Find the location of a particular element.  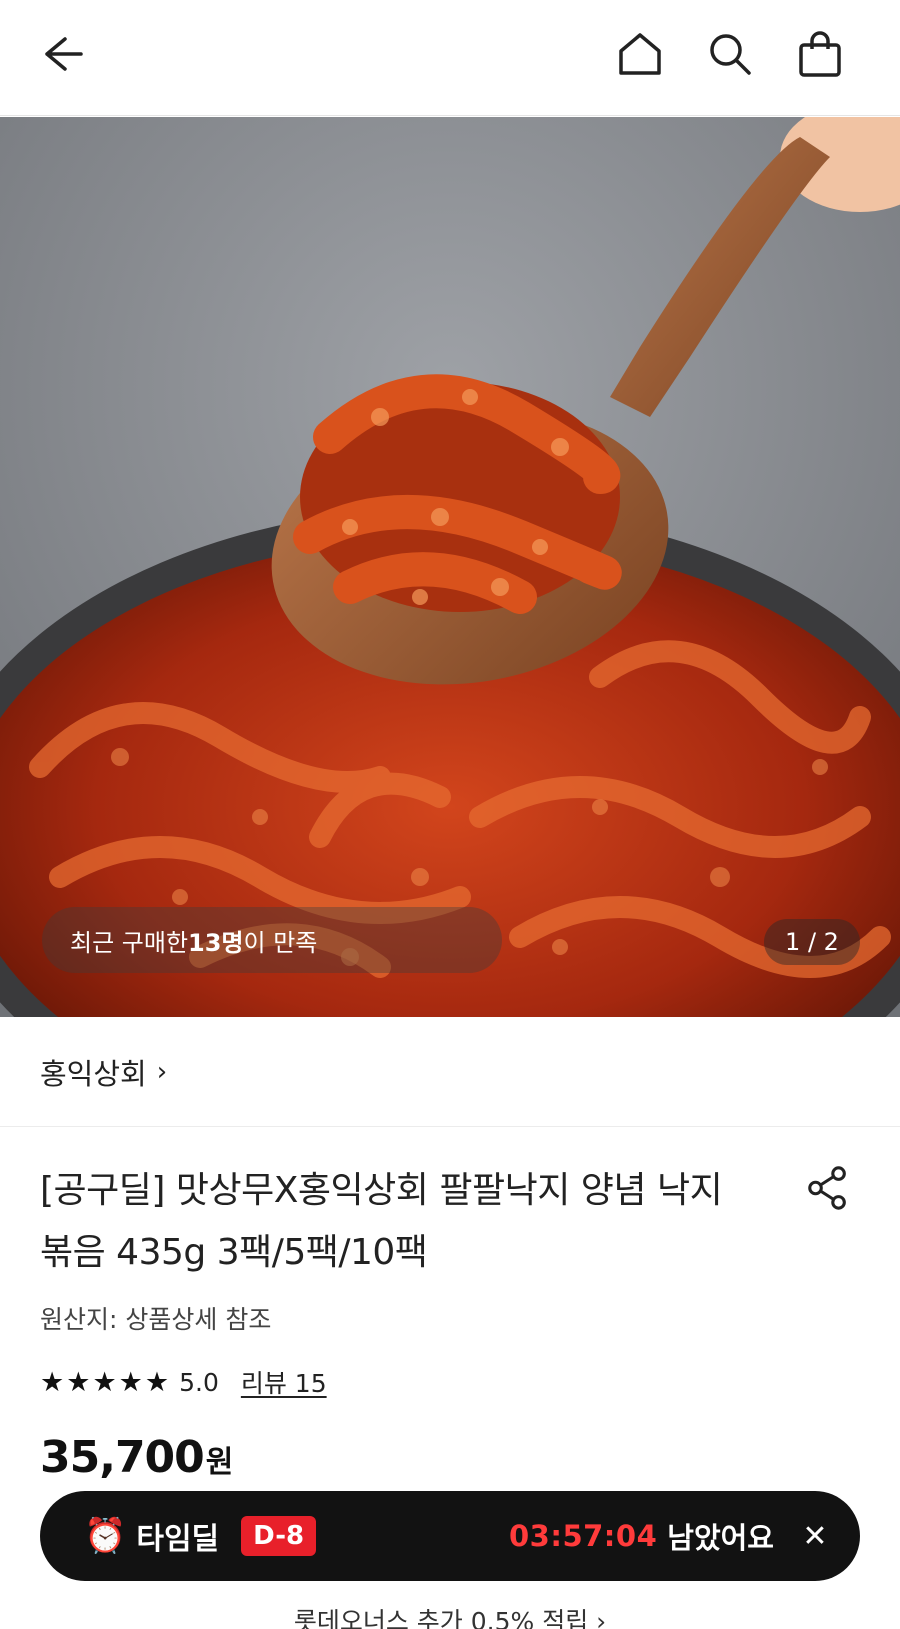

countdown-timer: 03:57:04 is located at coordinates (583, 1536).